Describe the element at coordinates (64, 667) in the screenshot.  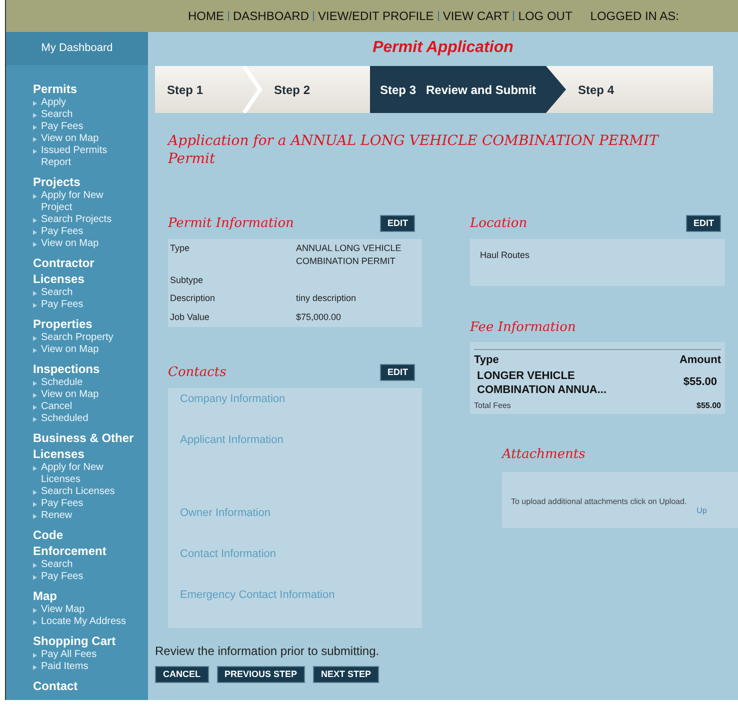
I see `sidebar-link: Paid Items` at that location.